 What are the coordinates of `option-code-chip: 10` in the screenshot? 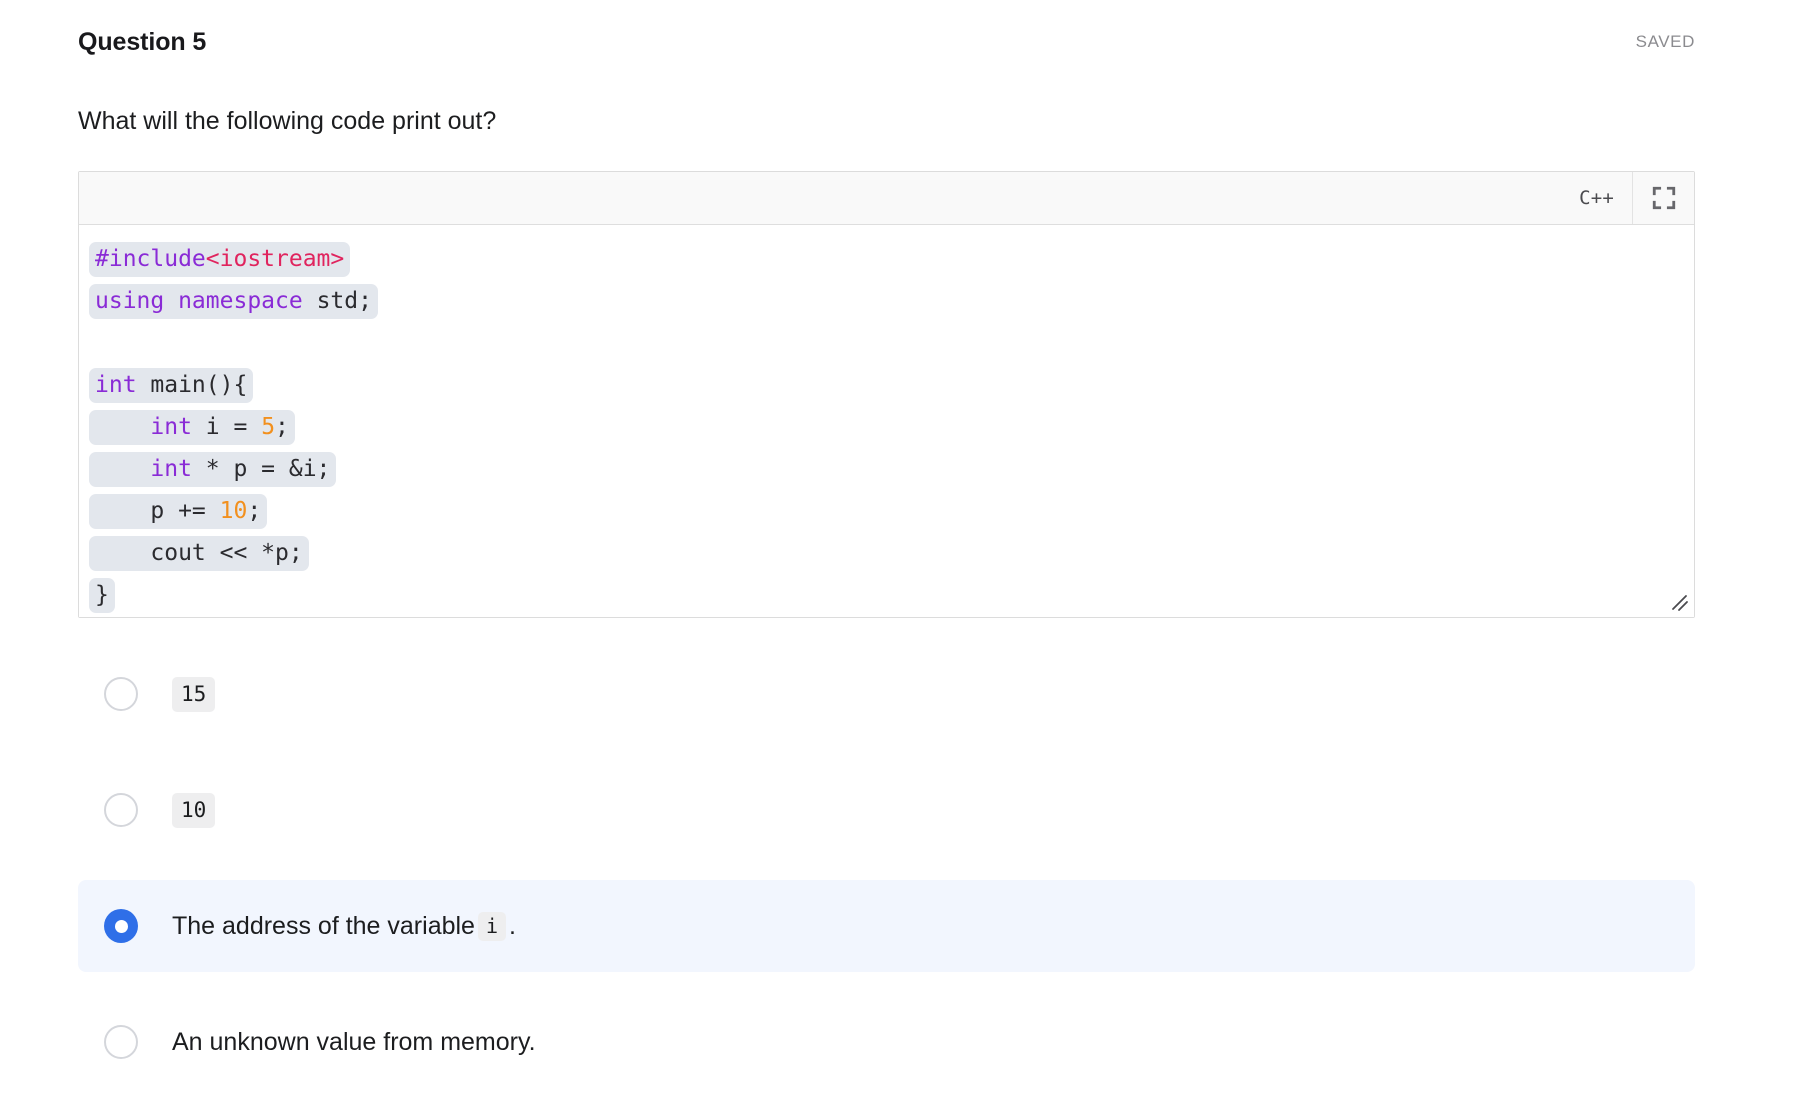 It's located at (194, 810).